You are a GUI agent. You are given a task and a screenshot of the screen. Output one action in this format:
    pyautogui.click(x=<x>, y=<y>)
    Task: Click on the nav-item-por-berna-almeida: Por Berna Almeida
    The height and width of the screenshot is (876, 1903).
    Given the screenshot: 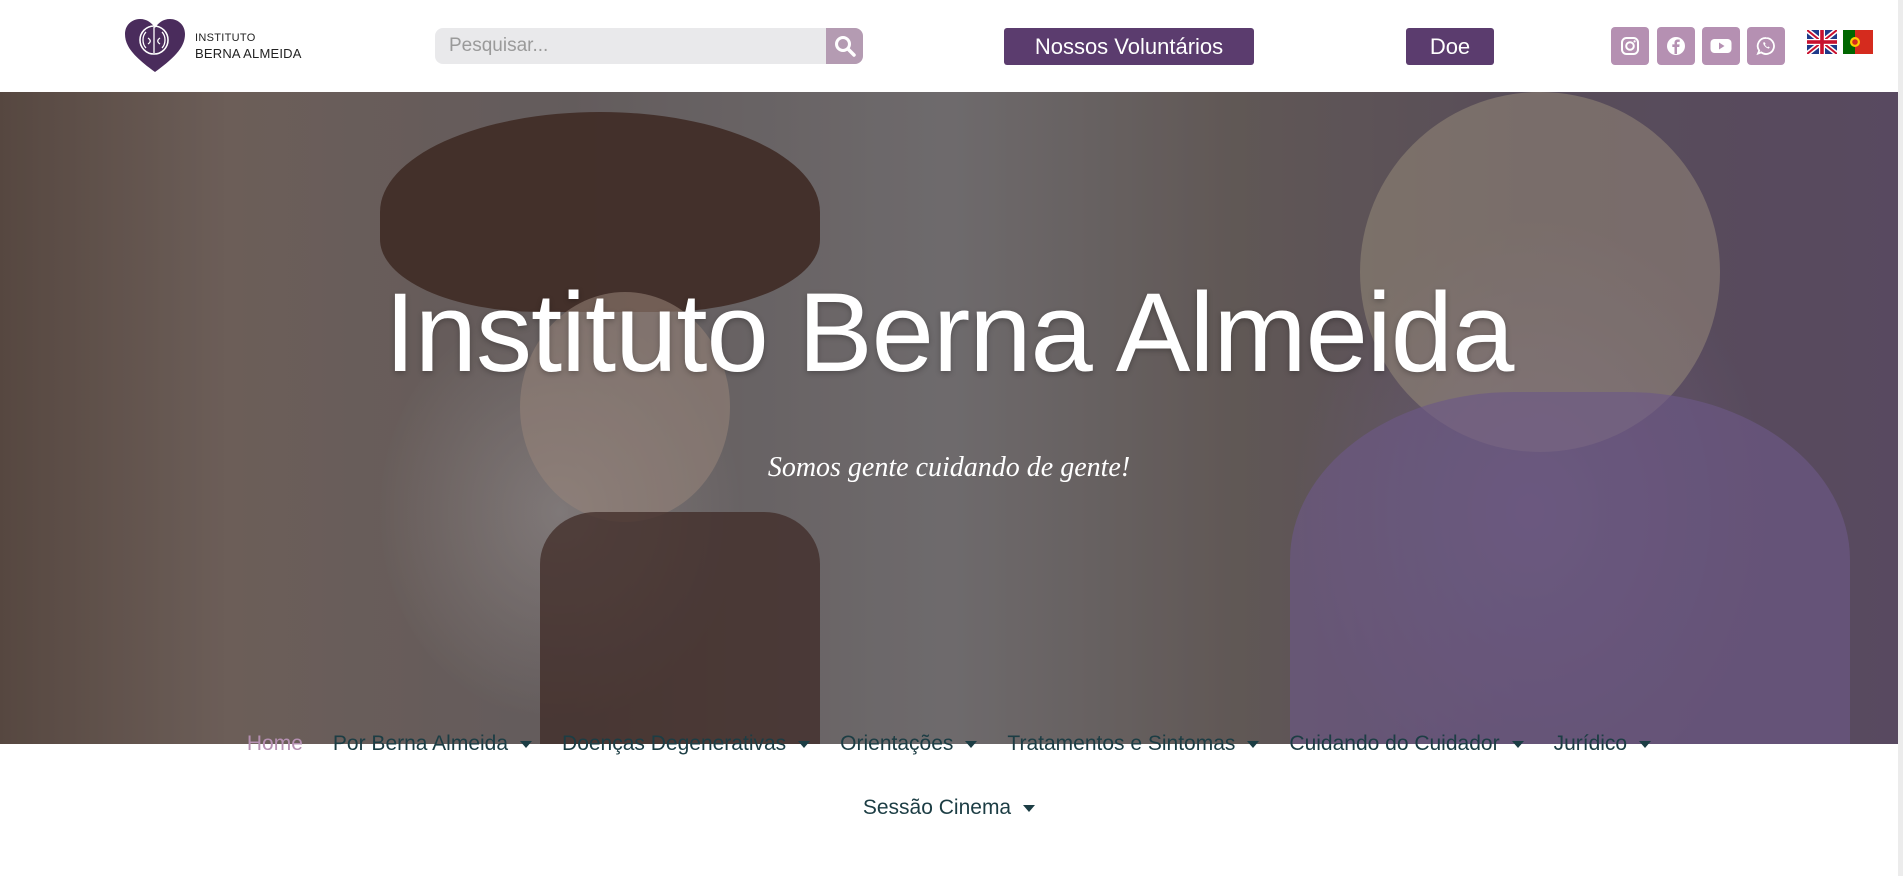 What is the action you would take?
    pyautogui.click(x=432, y=744)
    